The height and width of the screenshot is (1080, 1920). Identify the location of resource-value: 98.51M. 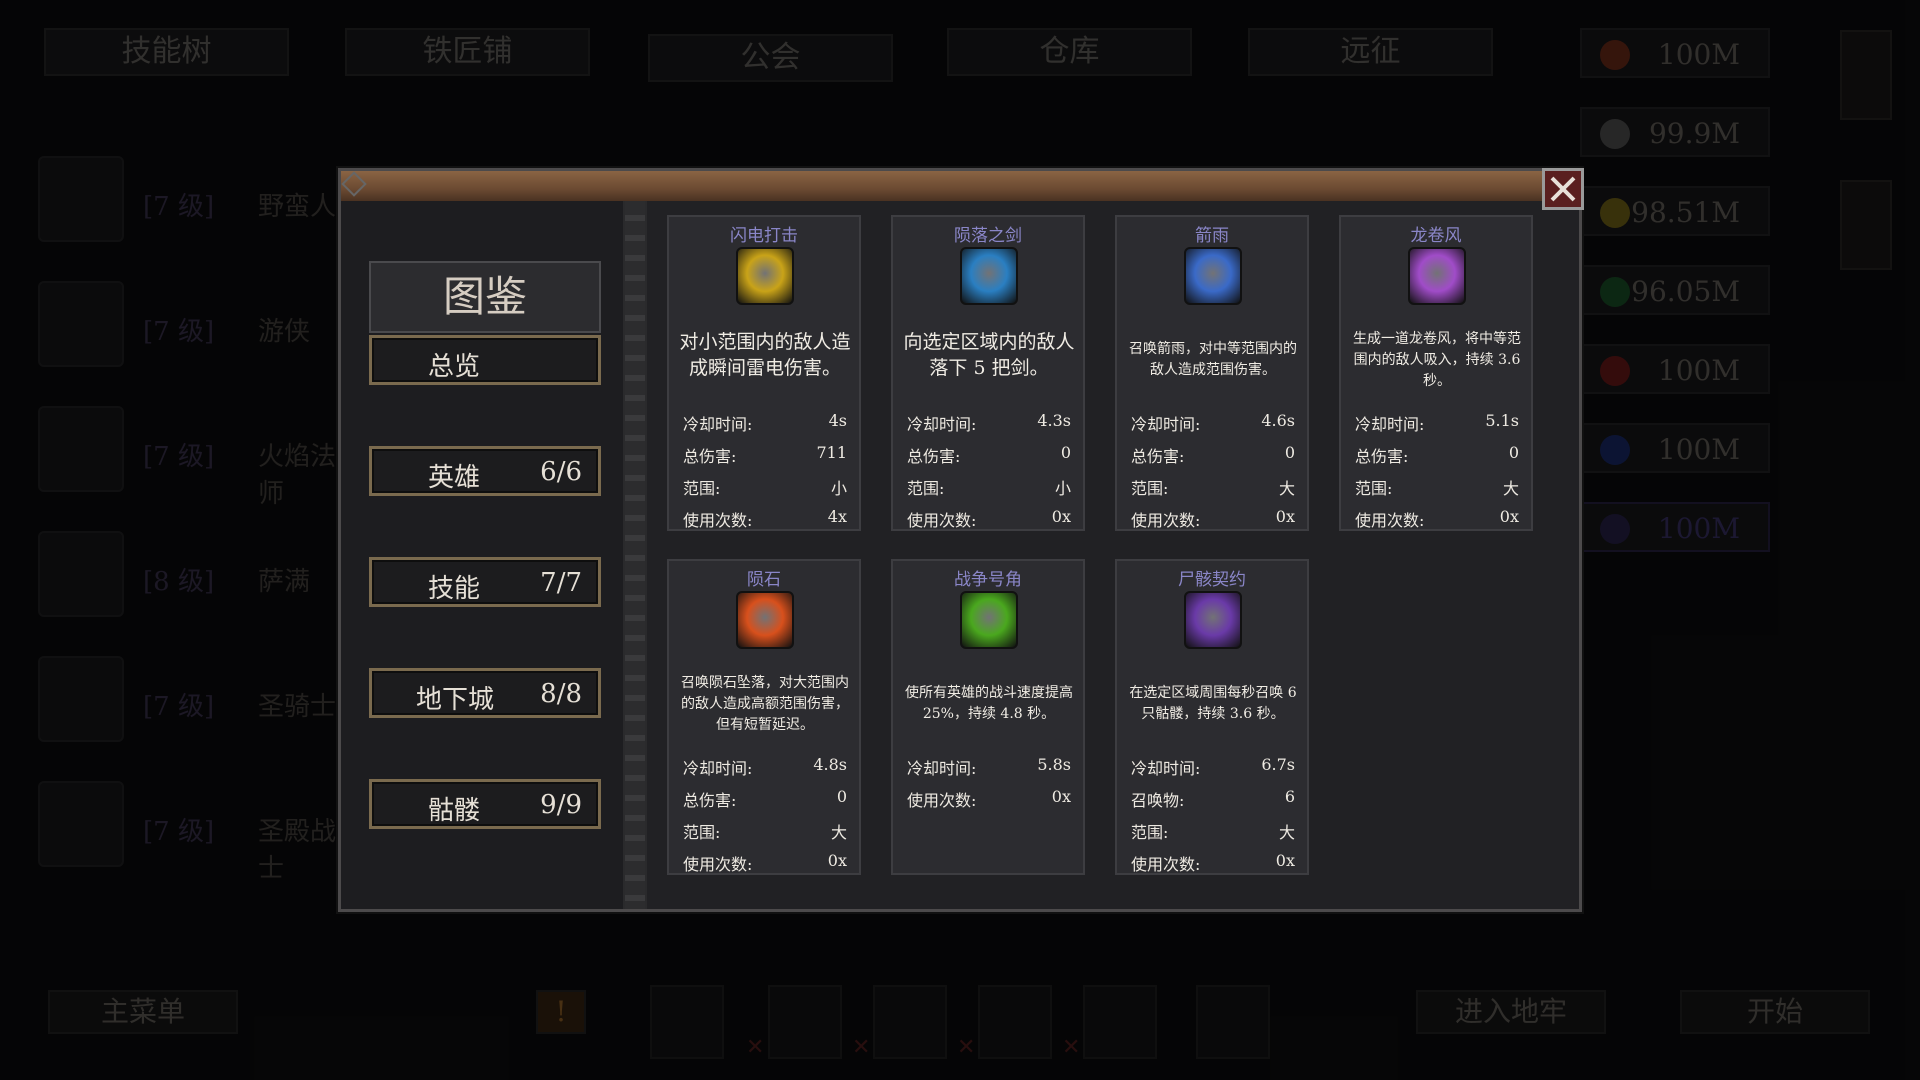
(1685, 212).